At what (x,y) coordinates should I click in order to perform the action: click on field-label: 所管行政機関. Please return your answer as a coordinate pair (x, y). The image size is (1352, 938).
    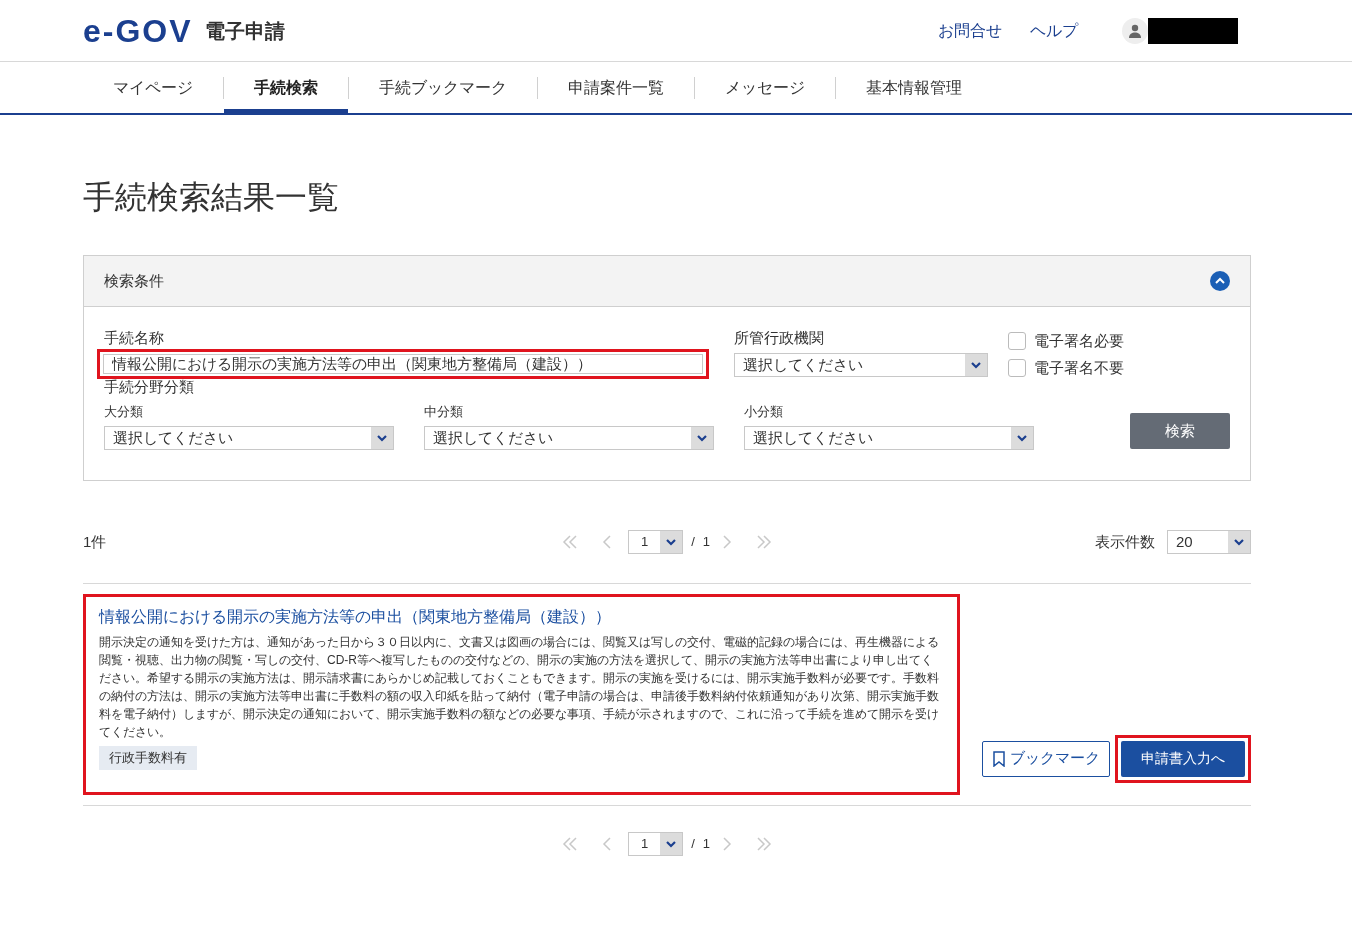
    Looking at the image, I should click on (779, 338).